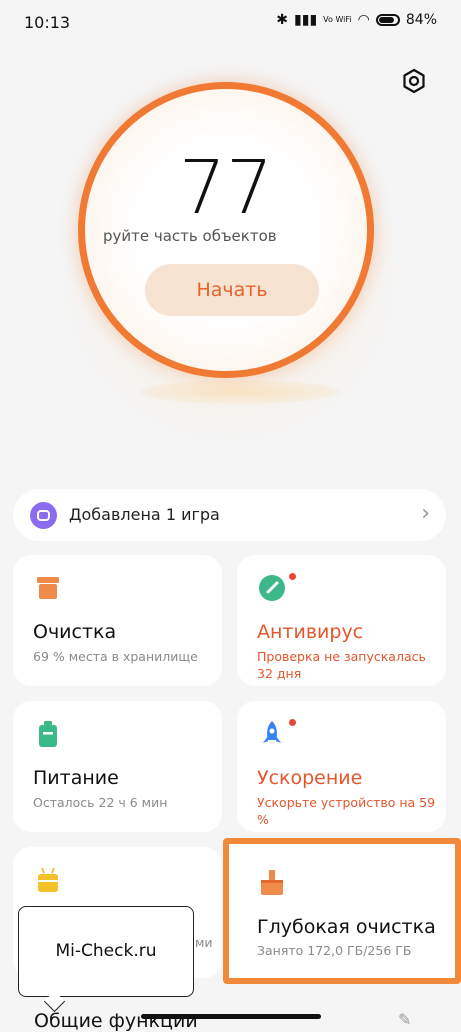 The width and height of the screenshot is (461, 1032). Describe the element at coordinates (356, 20) in the screenshot. I see `status-icons: ✱ ▮▮▮ Vo WiFi ◠ 84%` at that location.